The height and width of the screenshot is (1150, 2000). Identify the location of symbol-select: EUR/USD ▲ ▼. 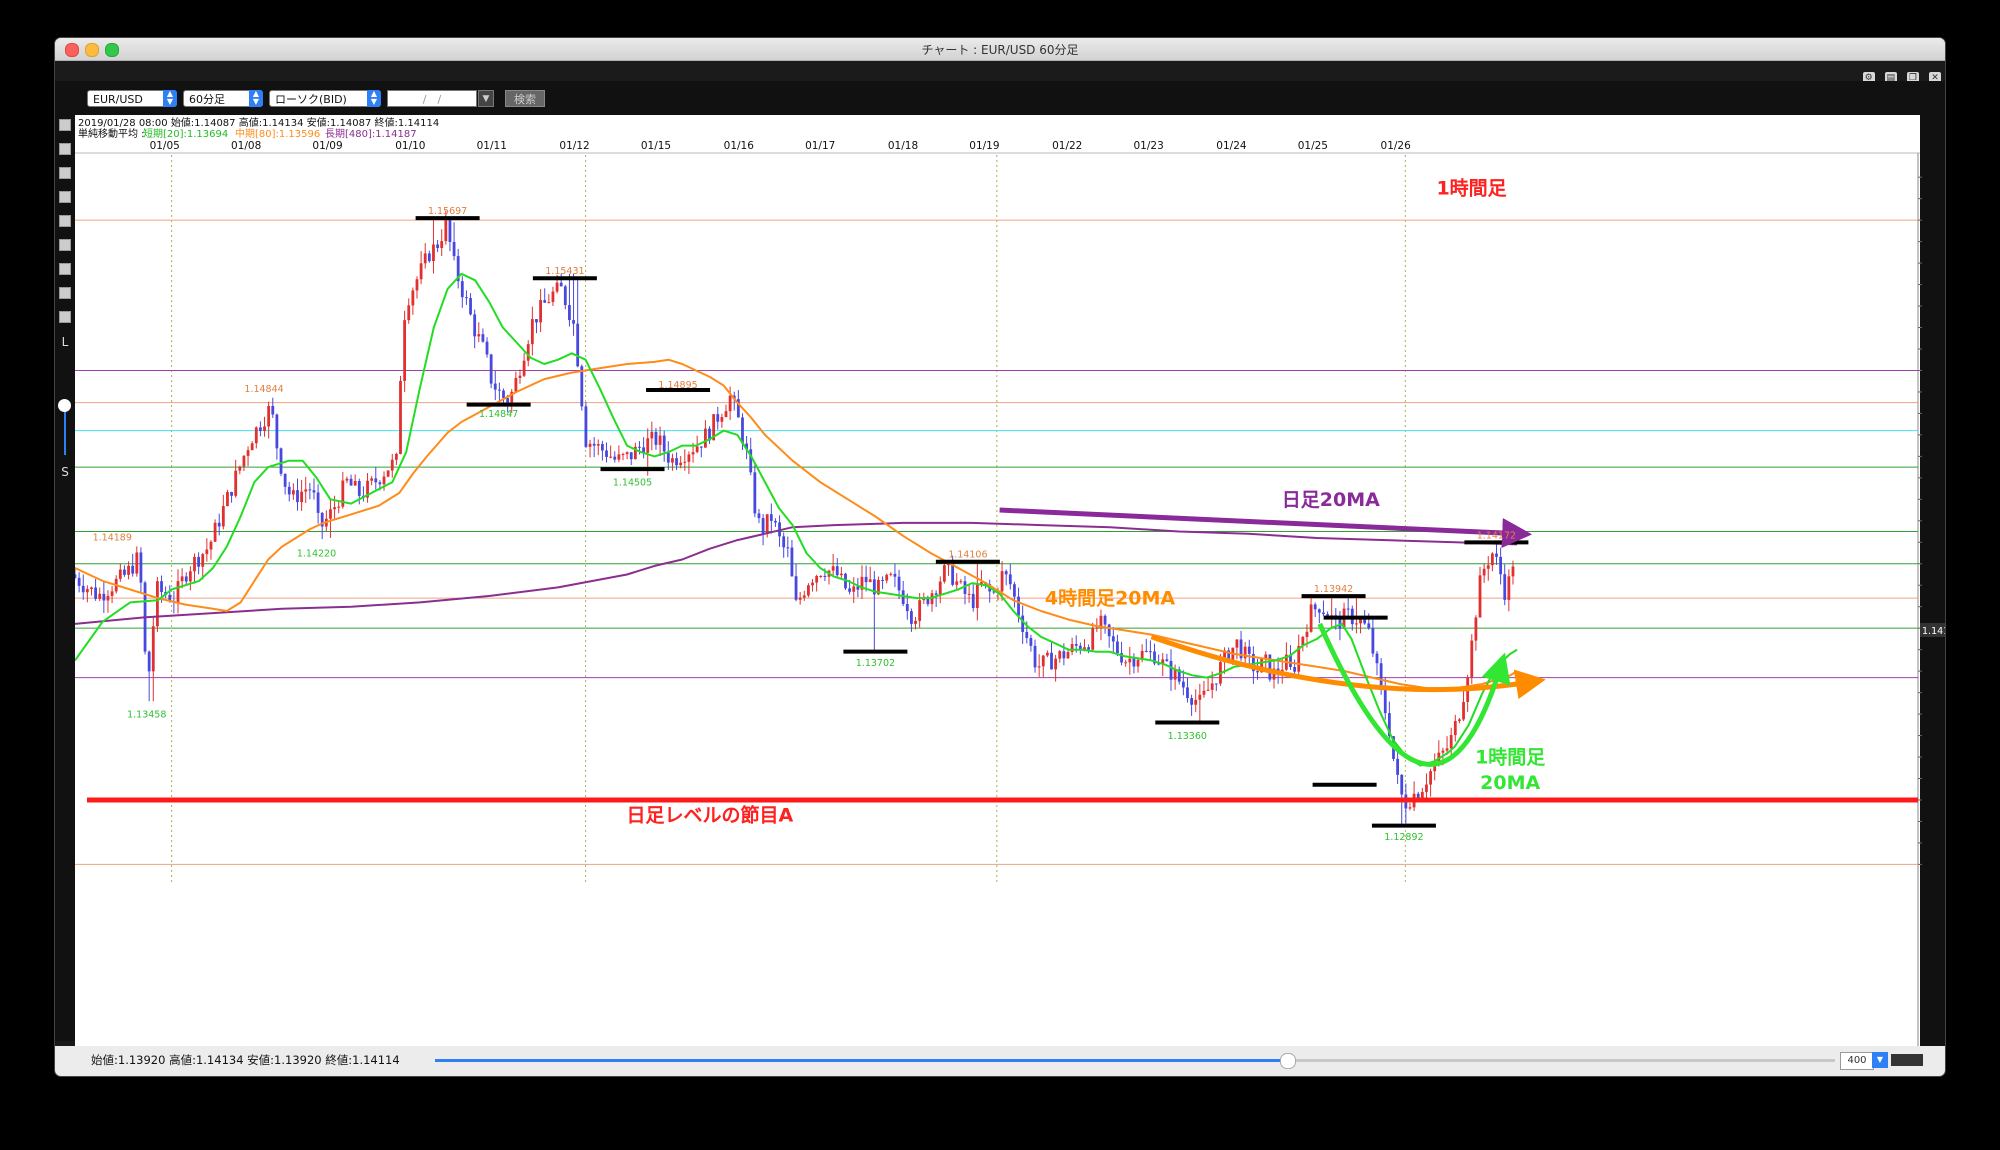
(132, 98).